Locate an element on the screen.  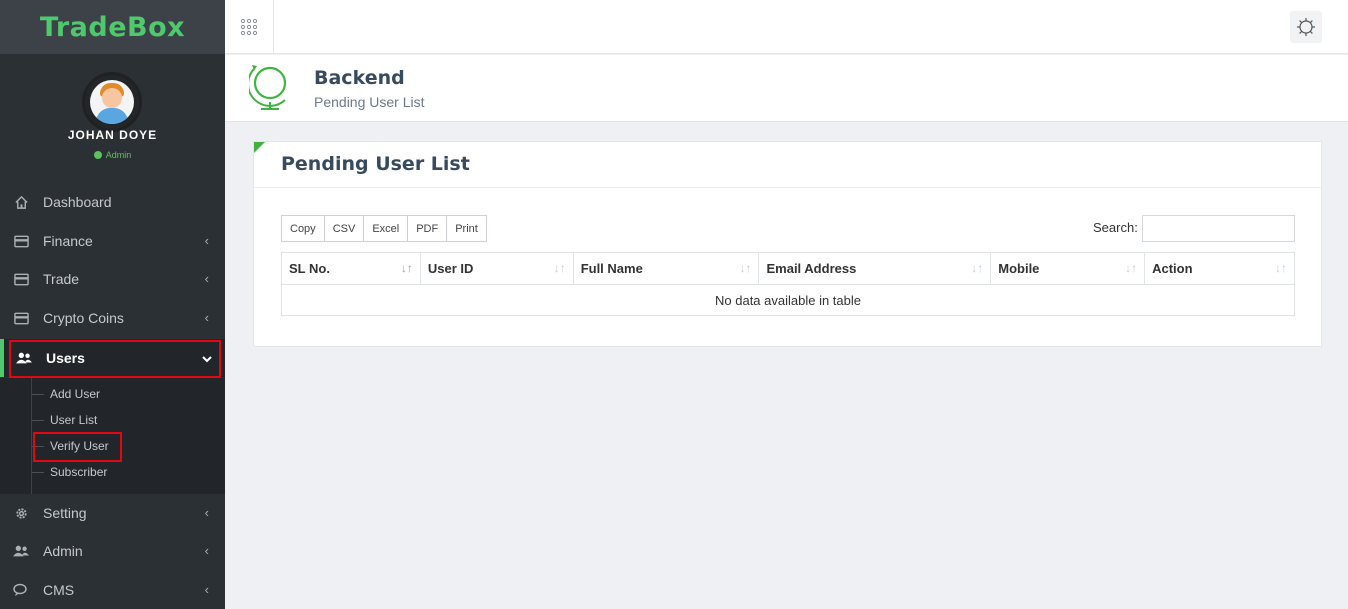
submenu-item-label: Add User is located at coordinates (75, 394).